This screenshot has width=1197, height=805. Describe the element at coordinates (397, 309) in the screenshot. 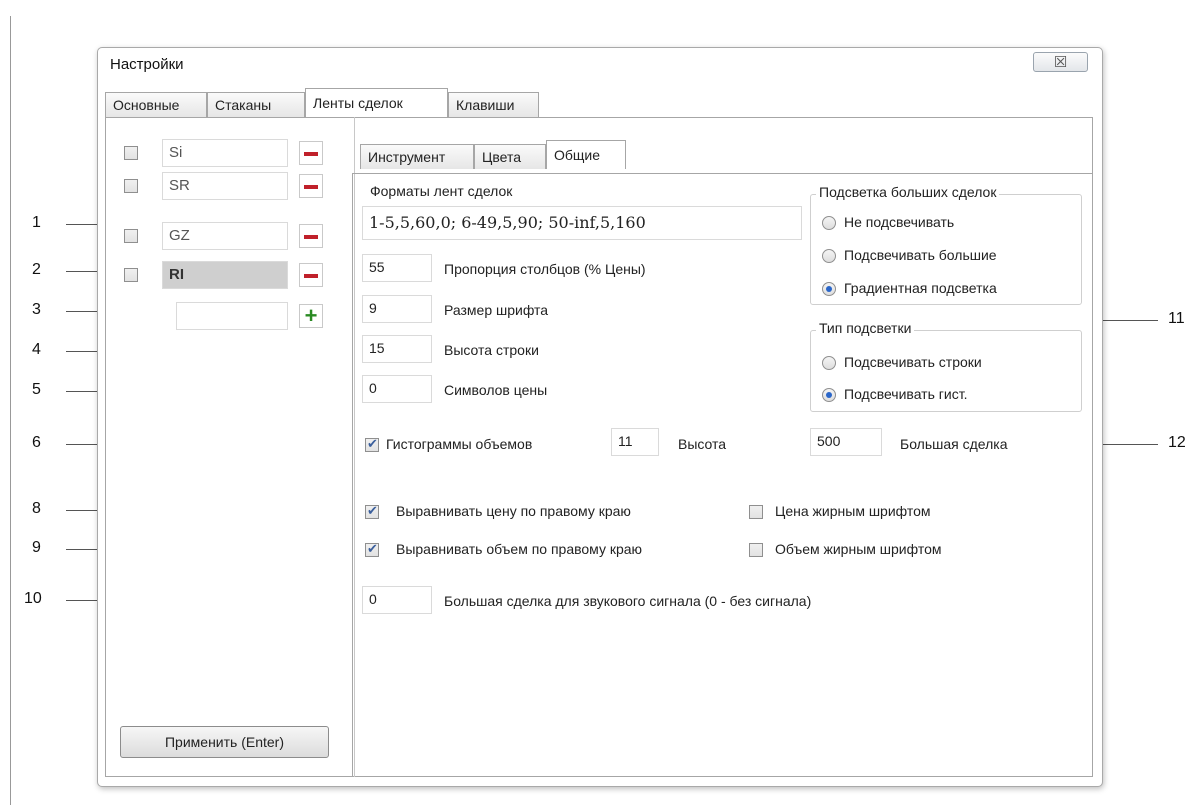

I see `font-size-input: 9` at that location.